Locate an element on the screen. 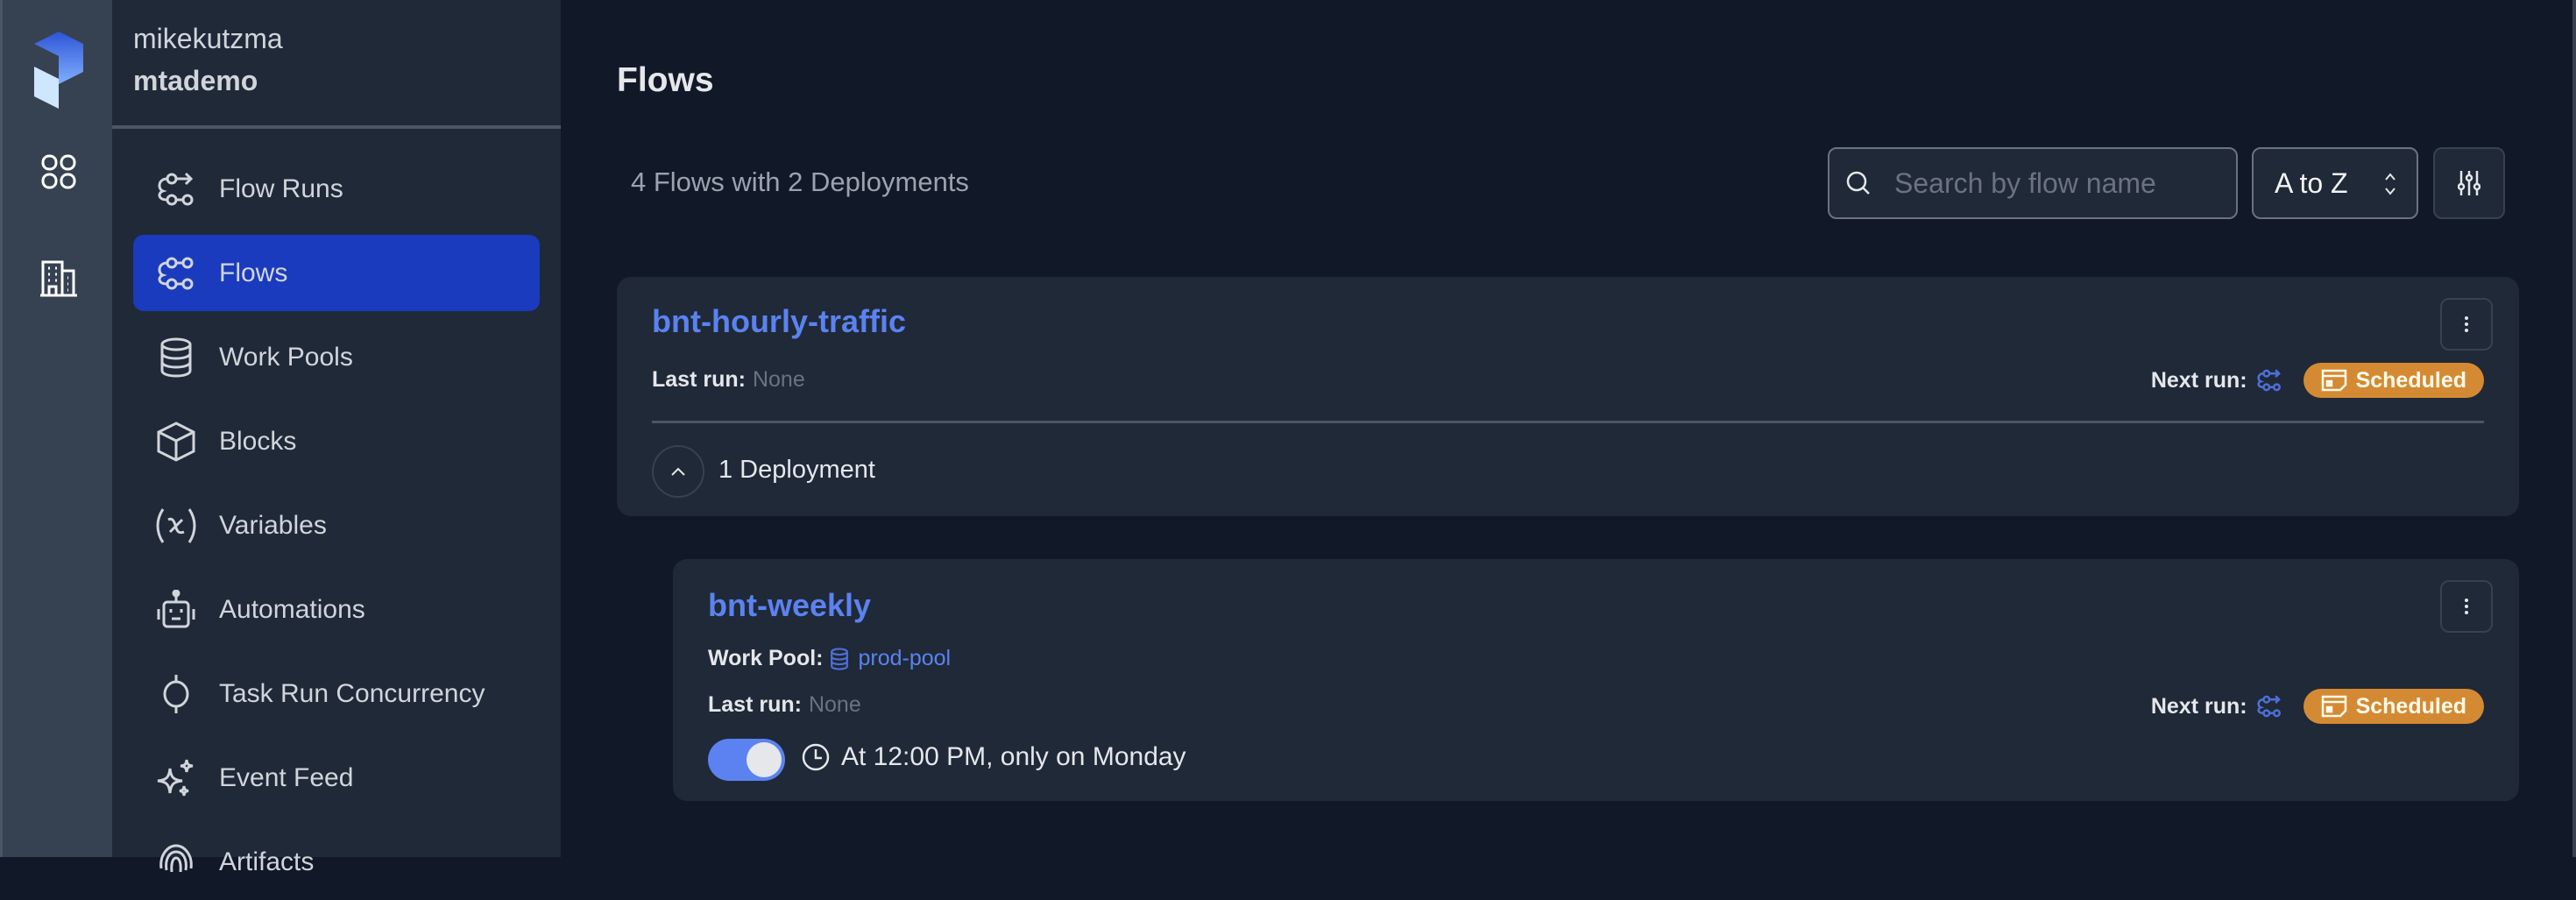  collapse-deployments-button is located at coordinates (678, 471).